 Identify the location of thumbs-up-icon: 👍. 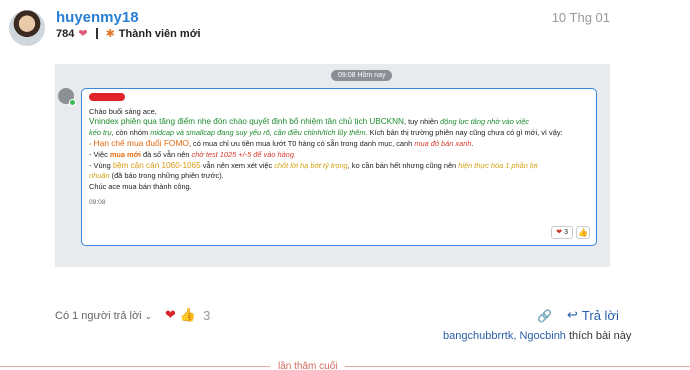
(188, 315).